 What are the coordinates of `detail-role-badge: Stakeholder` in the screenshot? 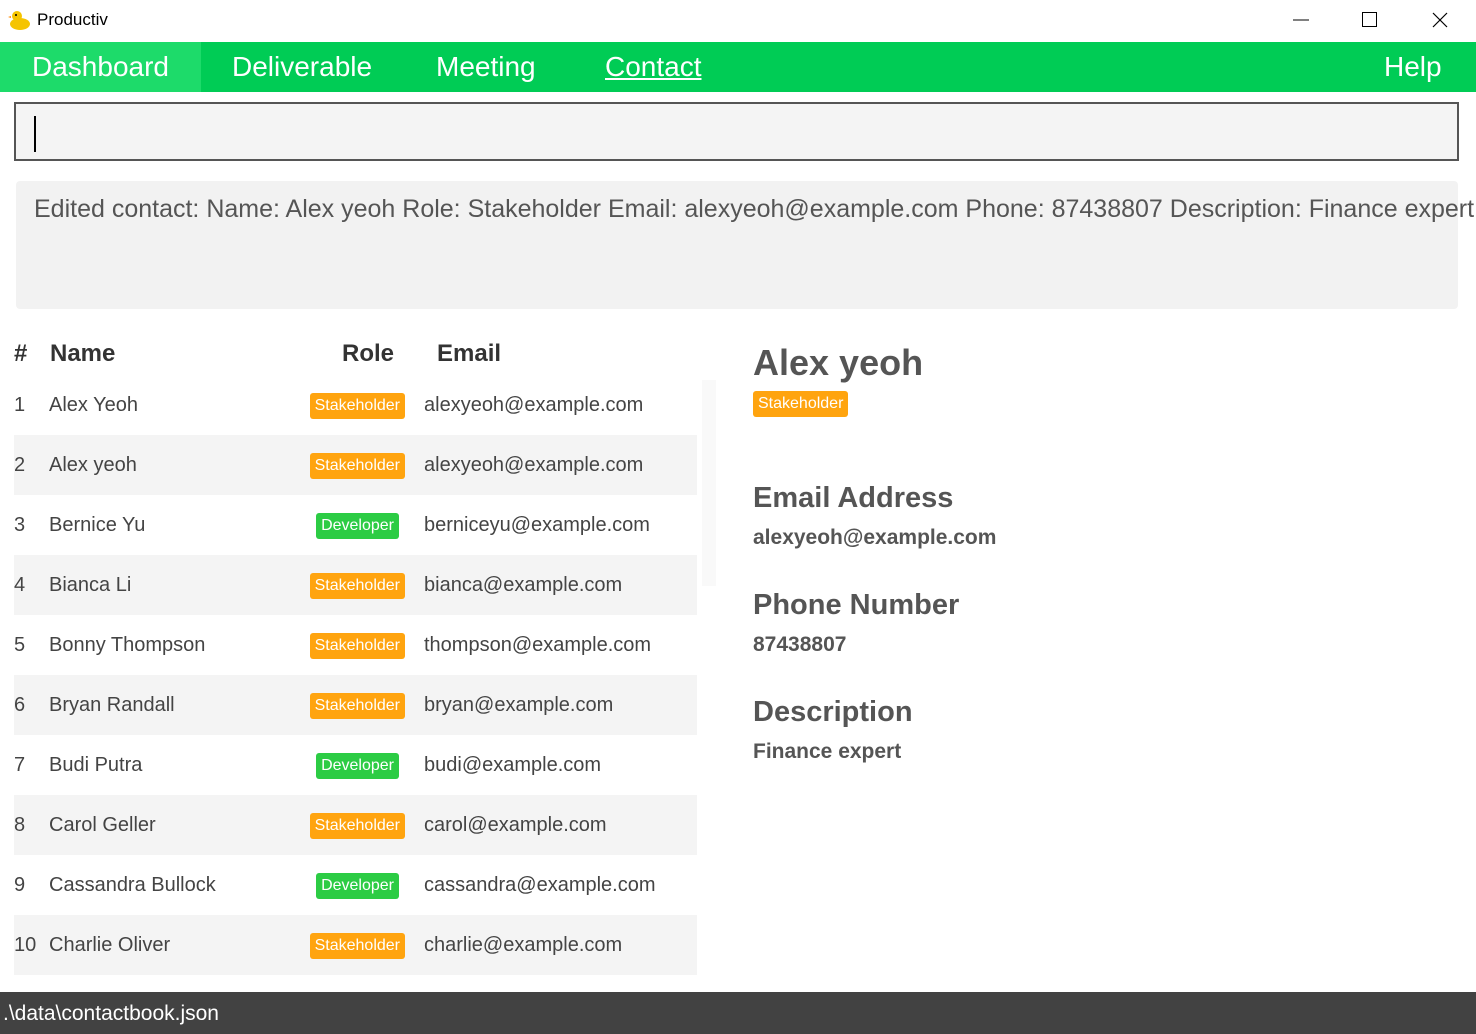 It's located at (801, 404).